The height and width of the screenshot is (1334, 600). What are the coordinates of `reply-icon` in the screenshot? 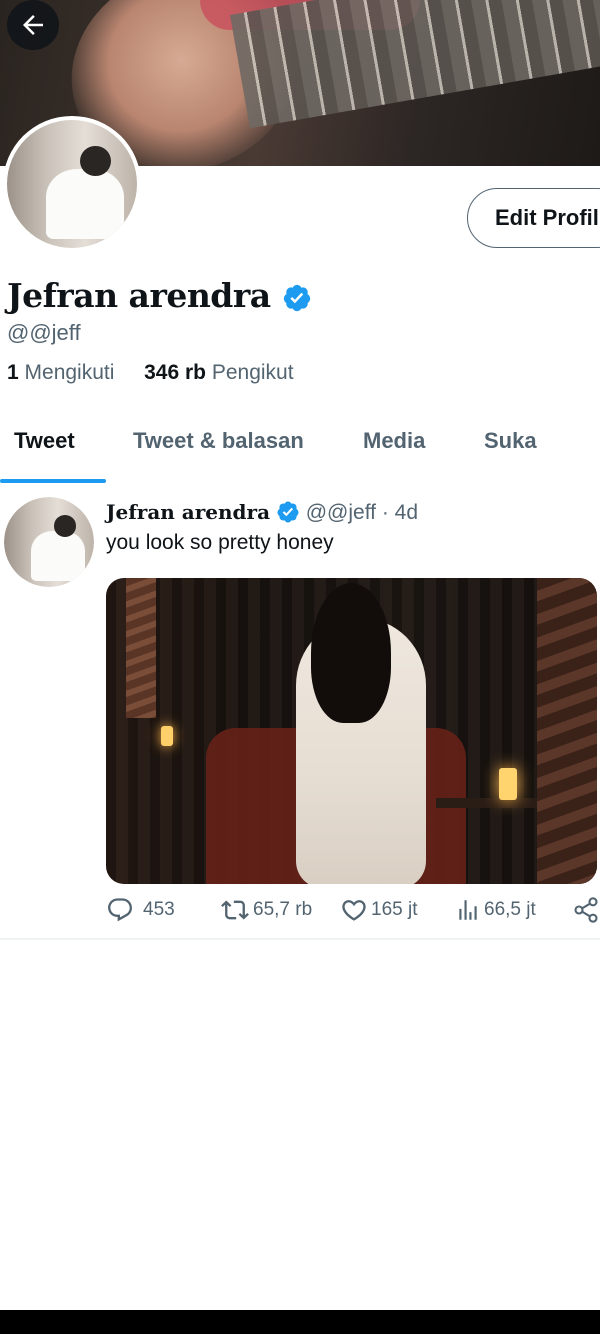 It's located at (120, 910).